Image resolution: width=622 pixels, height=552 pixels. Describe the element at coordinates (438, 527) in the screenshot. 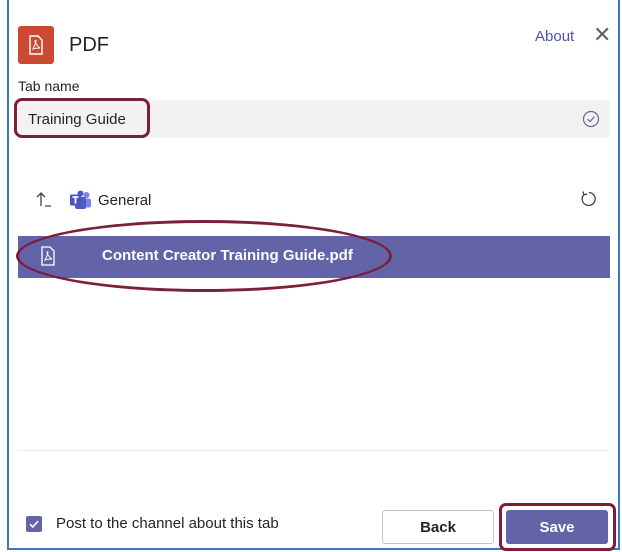

I see `back-button: Back` at that location.